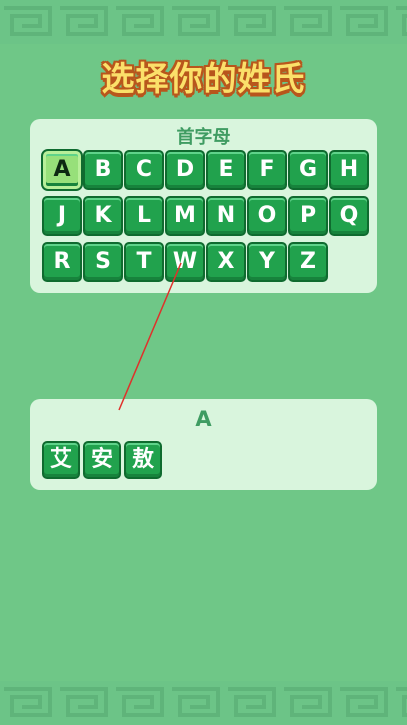 Image resolution: width=407 pixels, height=725 pixels. Describe the element at coordinates (185, 262) in the screenshot. I see `letter-key-w: W` at that location.